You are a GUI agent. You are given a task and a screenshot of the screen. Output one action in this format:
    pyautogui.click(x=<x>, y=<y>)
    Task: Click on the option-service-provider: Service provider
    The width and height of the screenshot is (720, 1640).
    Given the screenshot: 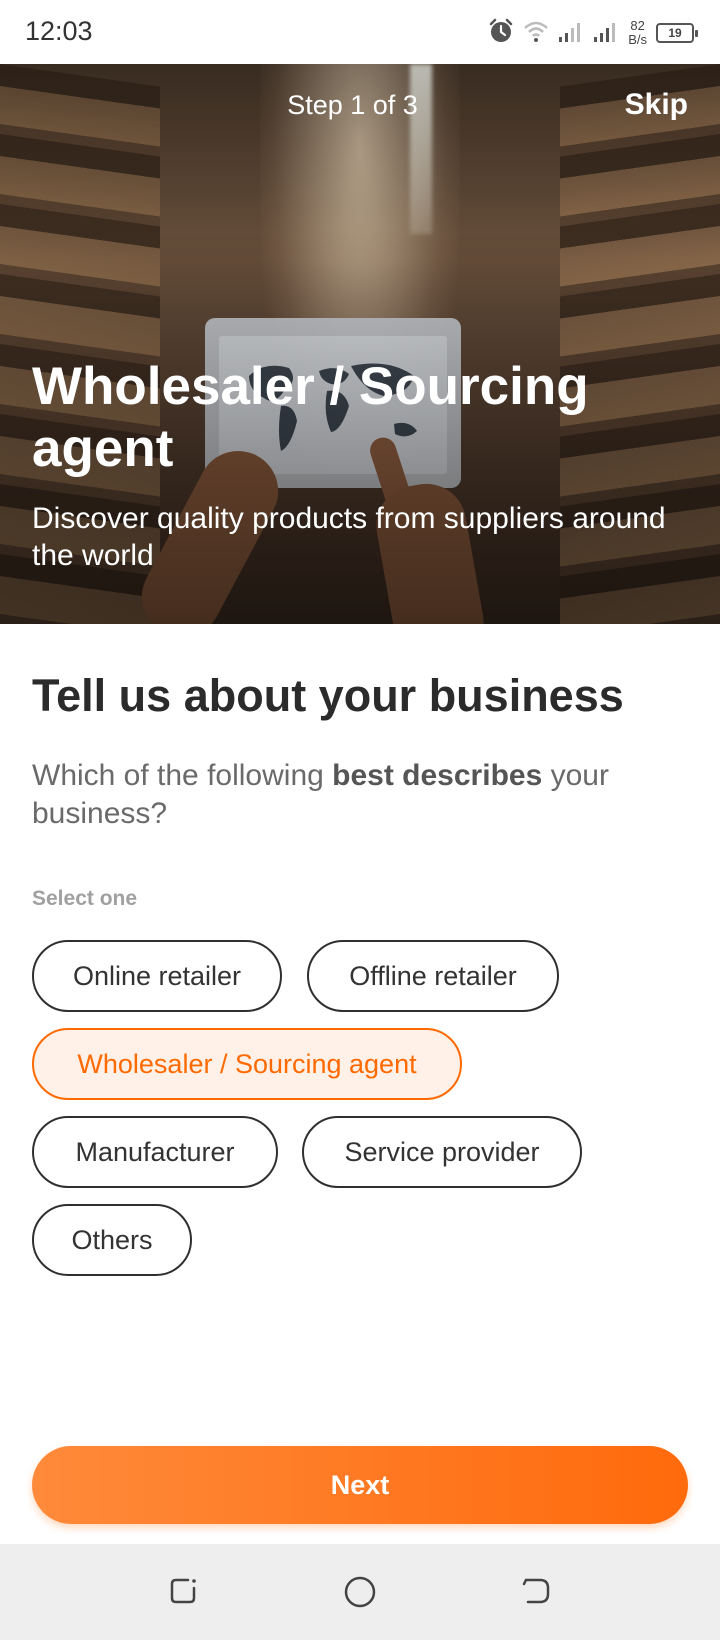 What is the action you would take?
    pyautogui.click(x=442, y=1152)
    